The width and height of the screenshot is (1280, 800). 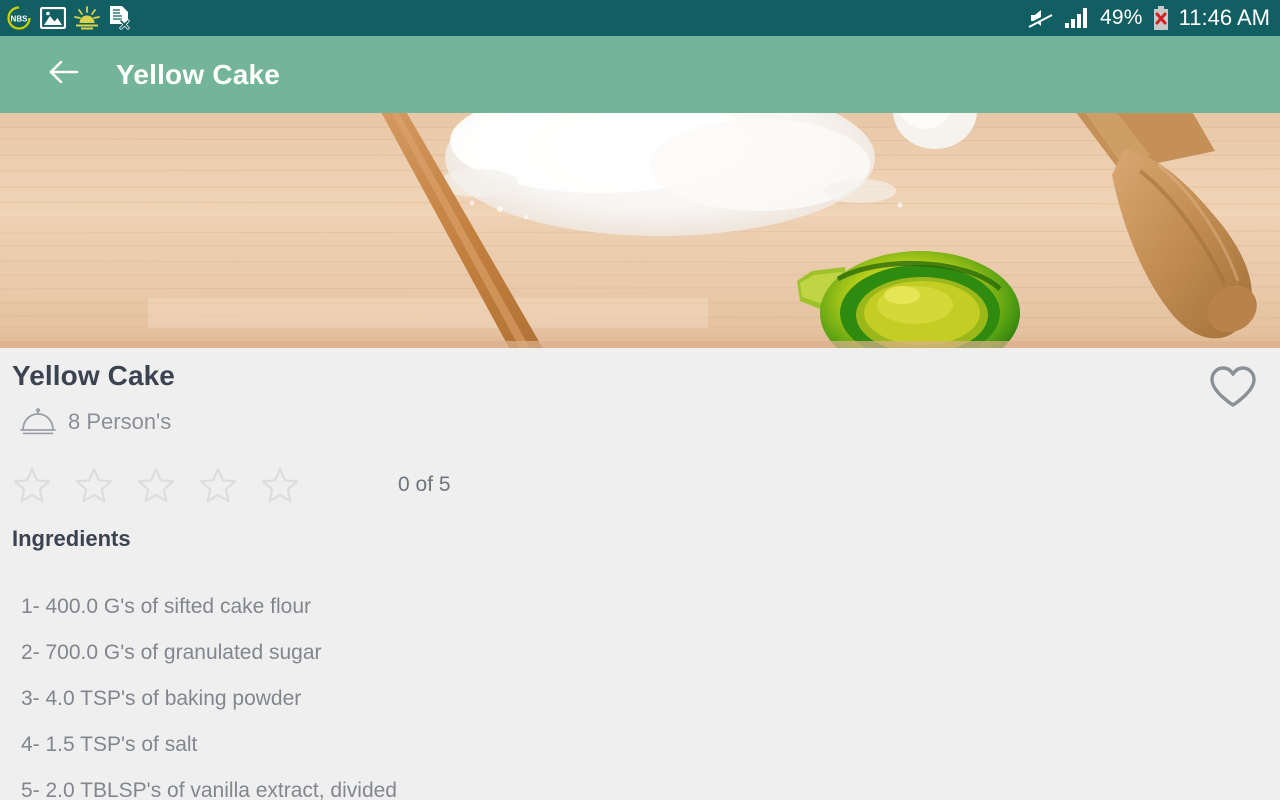 What do you see at coordinates (171, 652) in the screenshot?
I see `ingredient-item: 2- 700.0 G's of granulated sugar` at bounding box center [171, 652].